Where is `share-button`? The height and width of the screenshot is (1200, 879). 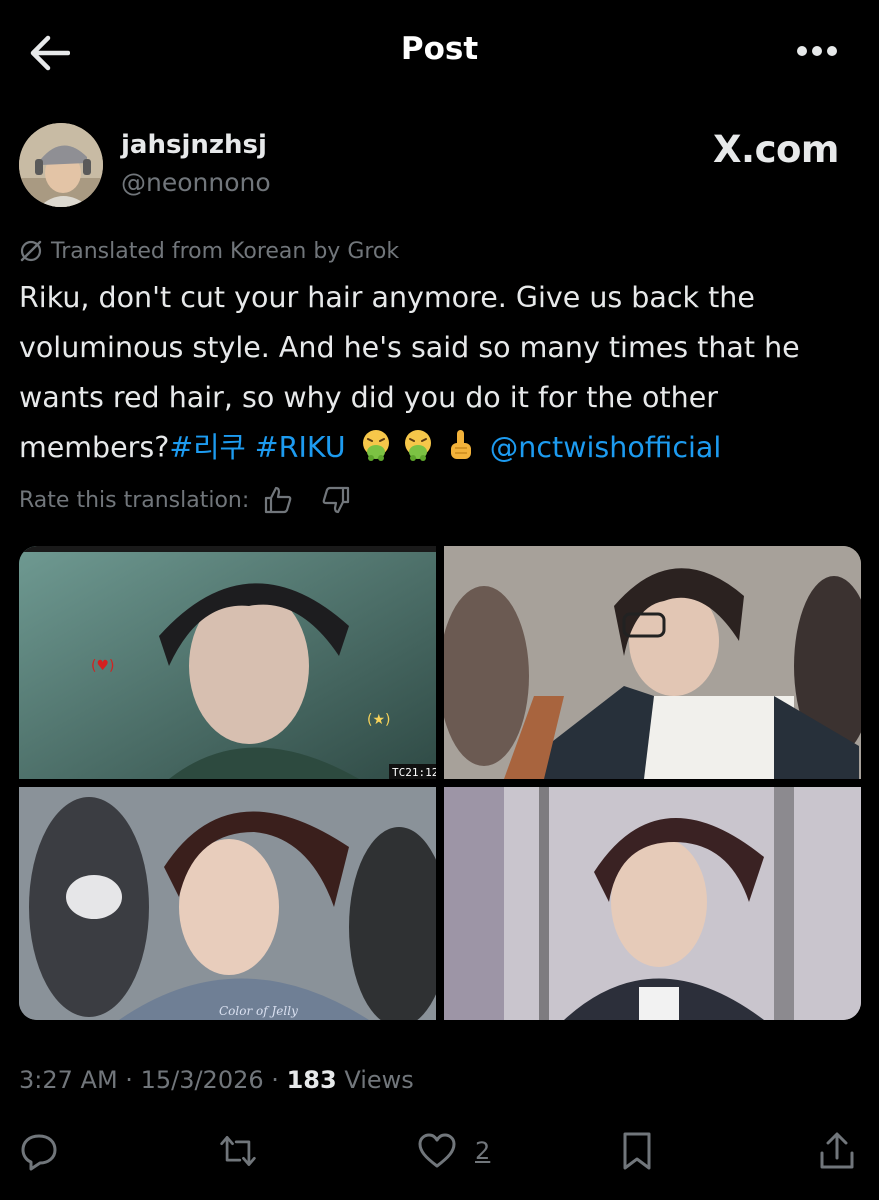
share-button is located at coordinates (837, 1151).